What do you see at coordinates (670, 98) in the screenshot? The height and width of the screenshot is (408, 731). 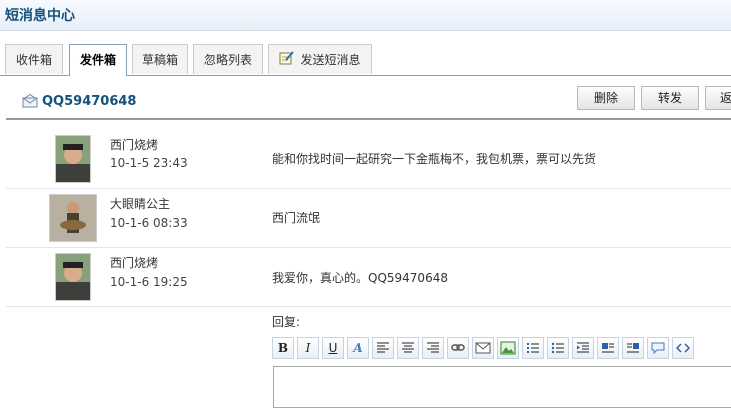 I see `forward-button: 转发` at bounding box center [670, 98].